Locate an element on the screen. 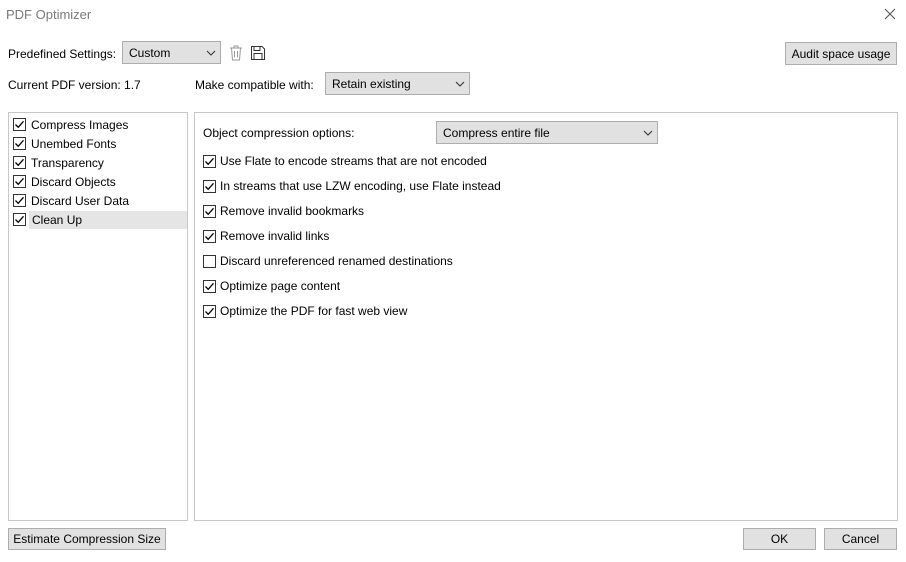  save-icon is located at coordinates (258, 53).